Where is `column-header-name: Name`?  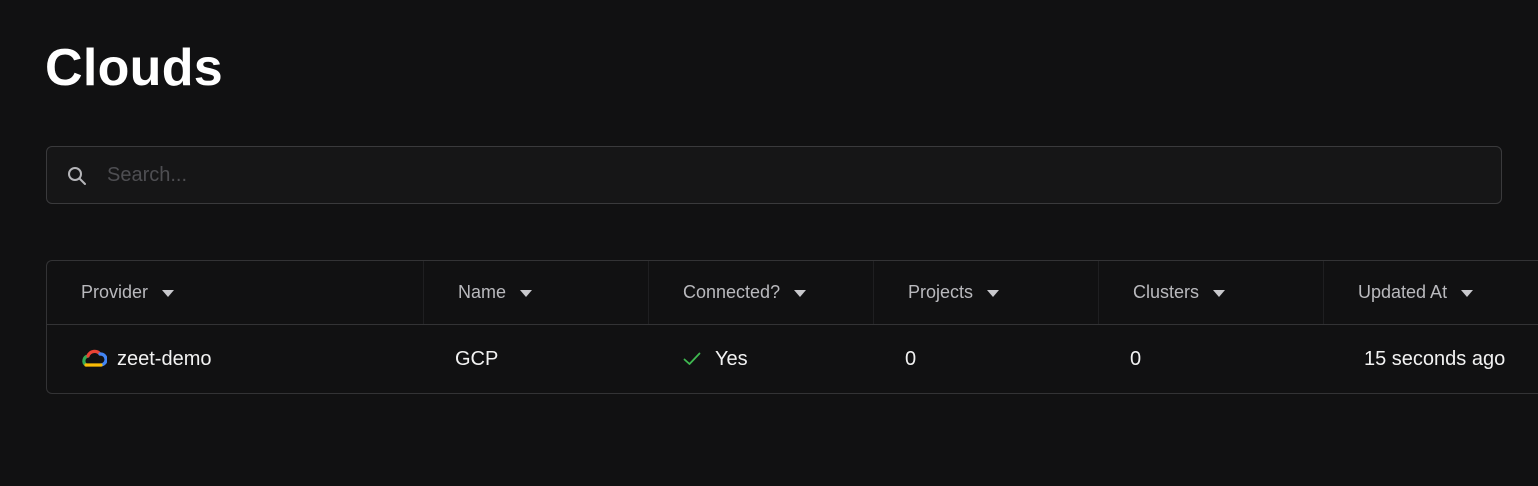 column-header-name: Name is located at coordinates (535, 292).